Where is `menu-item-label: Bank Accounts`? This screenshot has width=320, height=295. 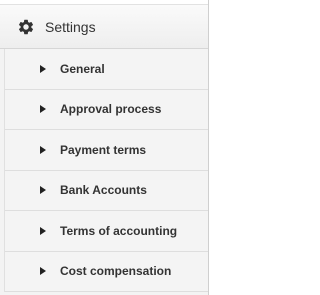
menu-item-label: Bank Accounts is located at coordinates (103, 190).